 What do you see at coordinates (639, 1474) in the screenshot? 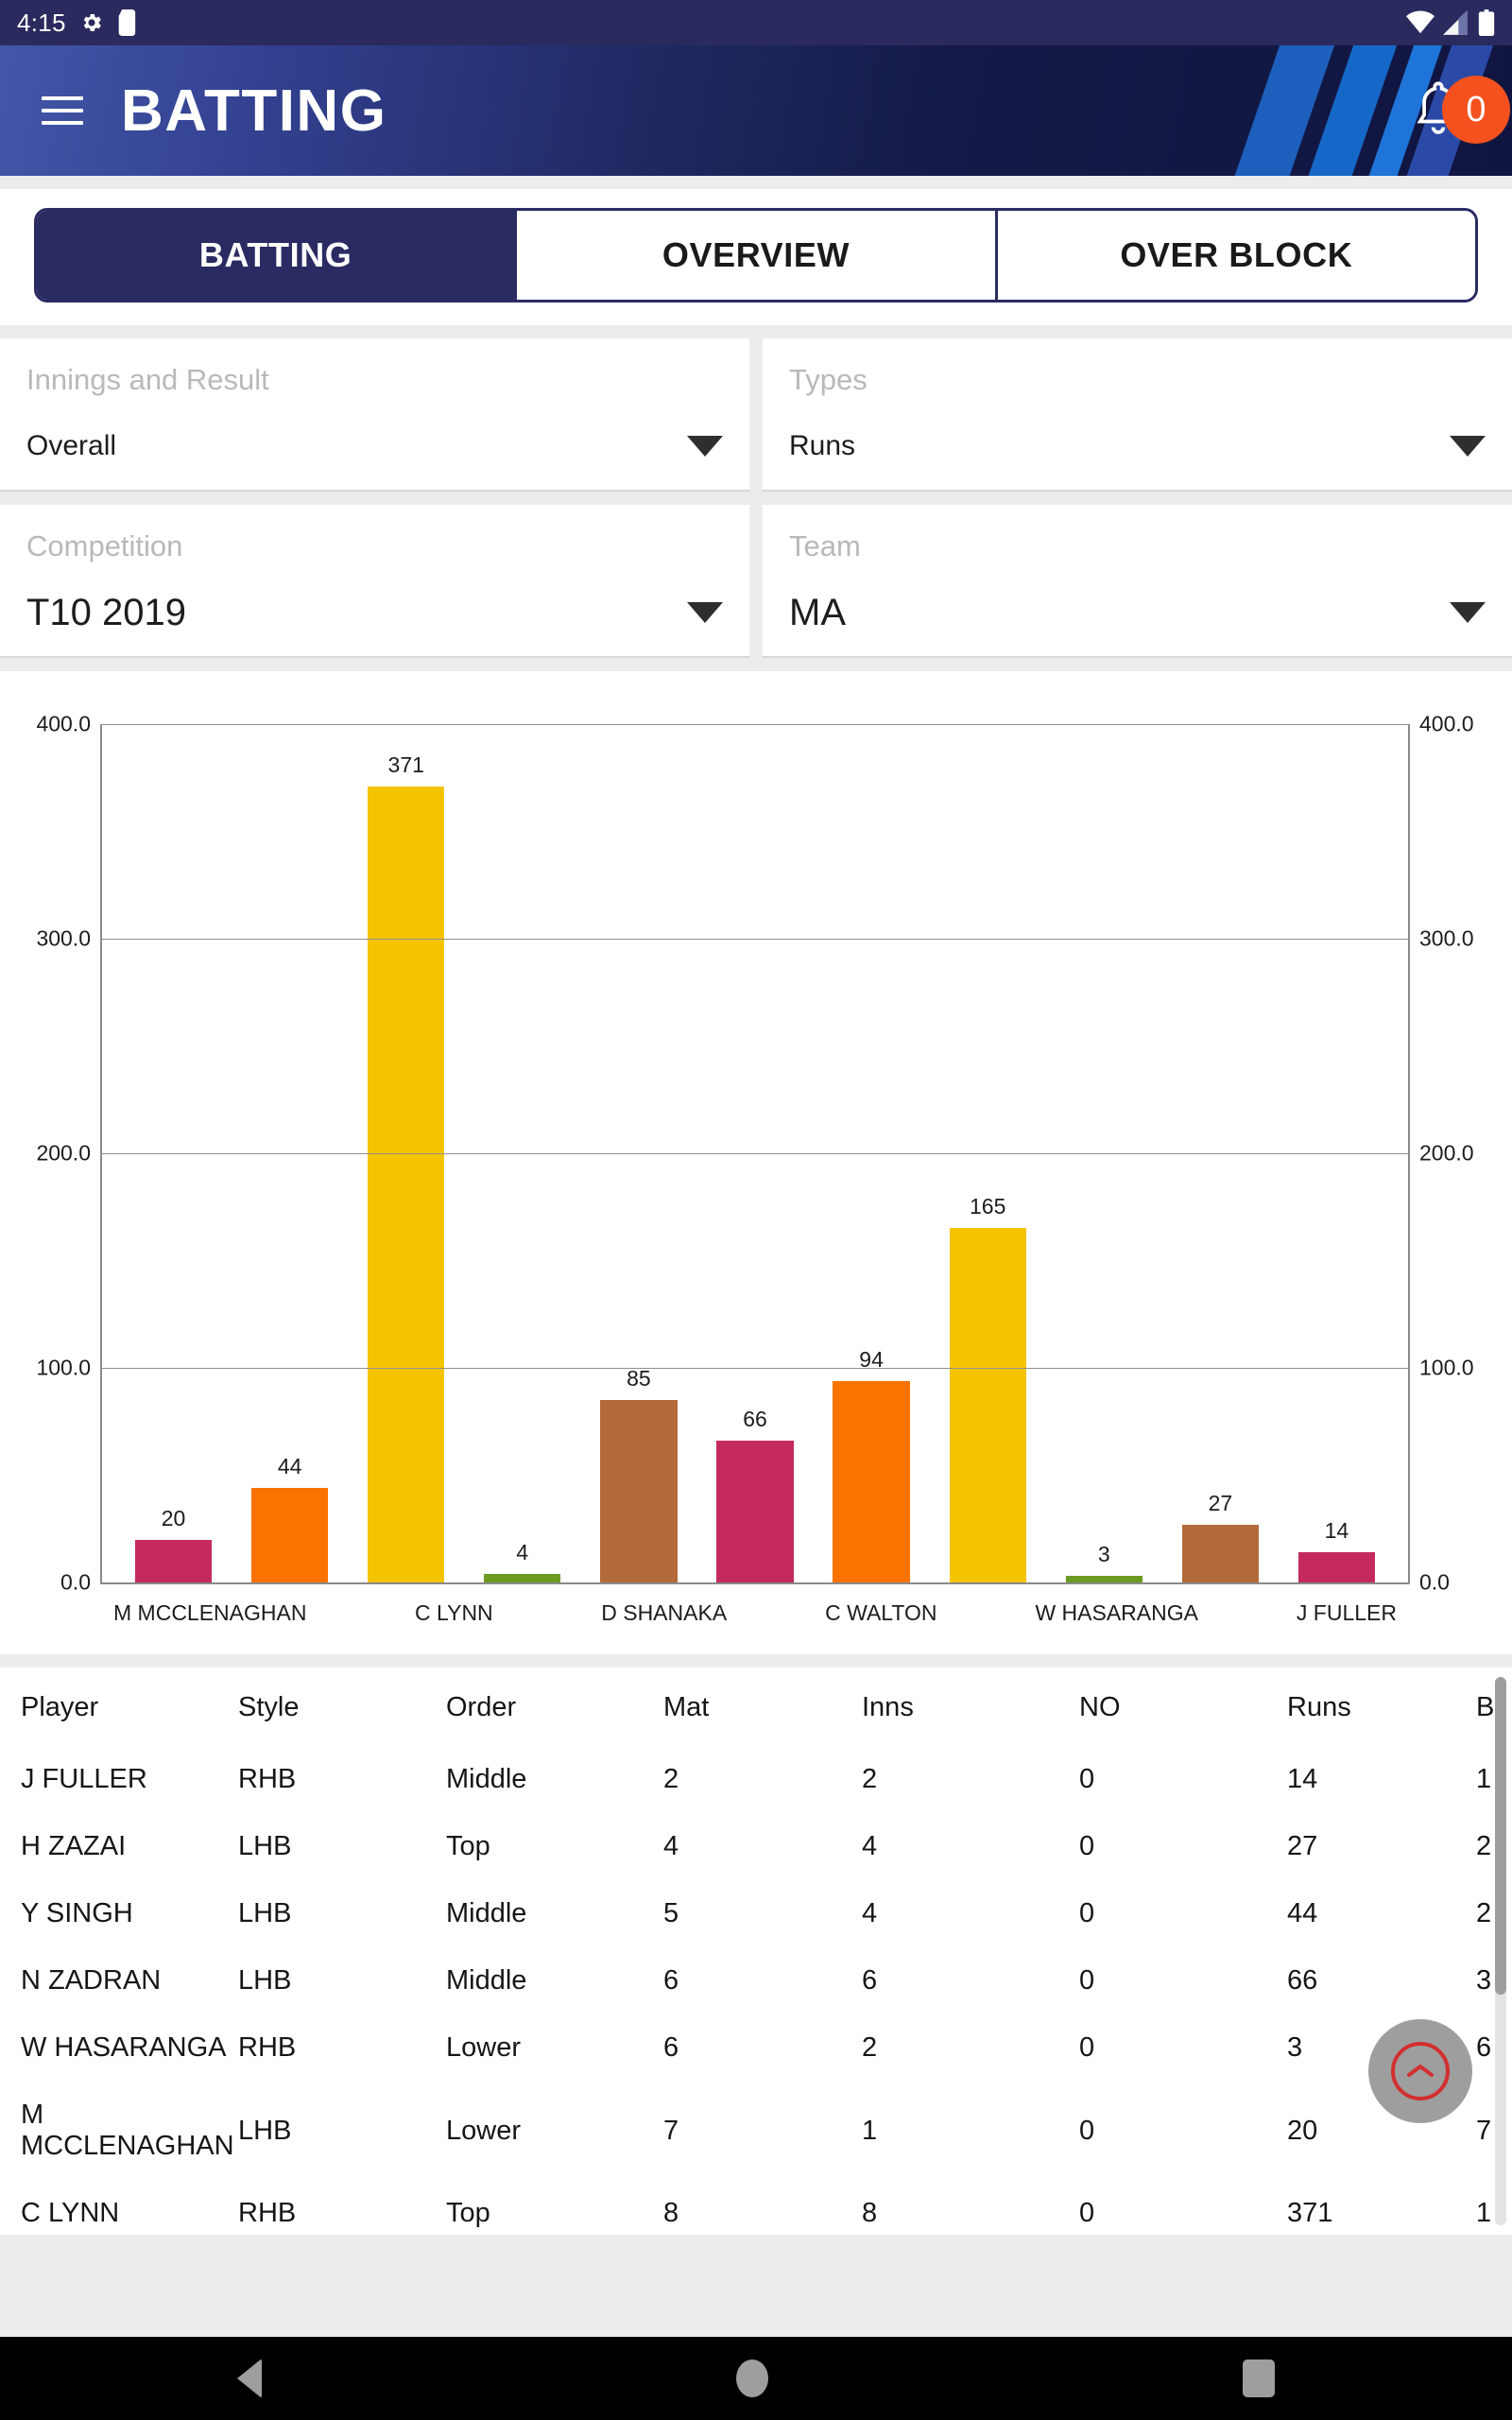
I see `chart-bar: 85` at bounding box center [639, 1474].